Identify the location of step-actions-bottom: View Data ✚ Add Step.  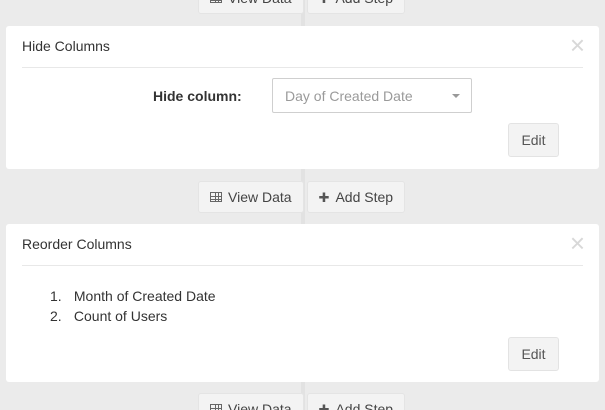
(302, 401).